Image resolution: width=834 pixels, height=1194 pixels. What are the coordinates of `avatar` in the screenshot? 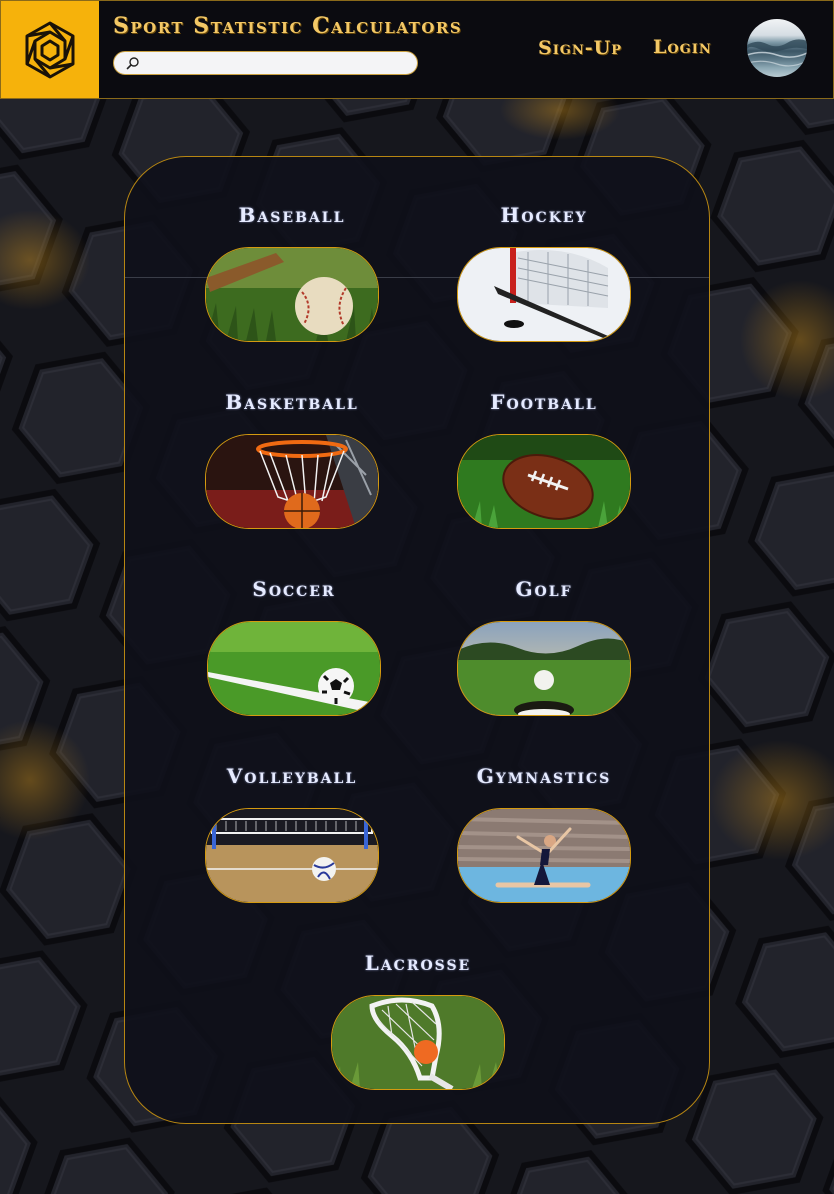 It's located at (777, 48).